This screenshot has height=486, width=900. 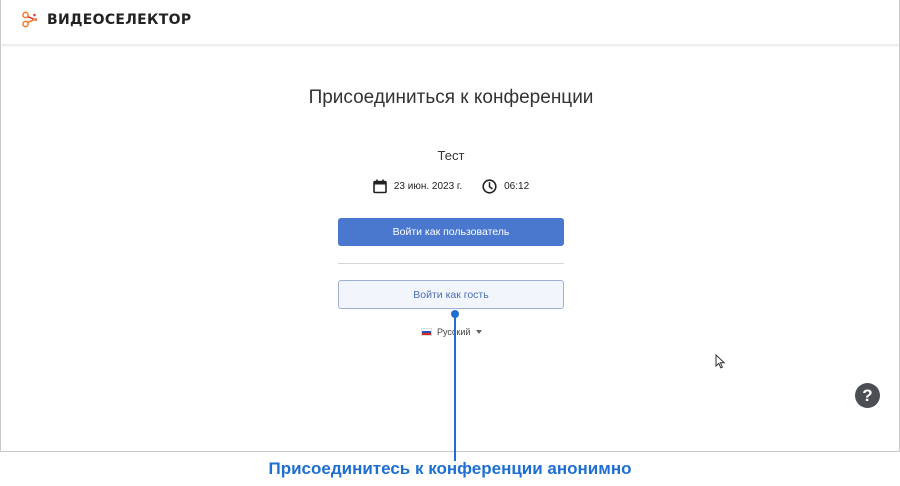 What do you see at coordinates (426, 332) in the screenshot?
I see `russian-flag-icon` at bounding box center [426, 332].